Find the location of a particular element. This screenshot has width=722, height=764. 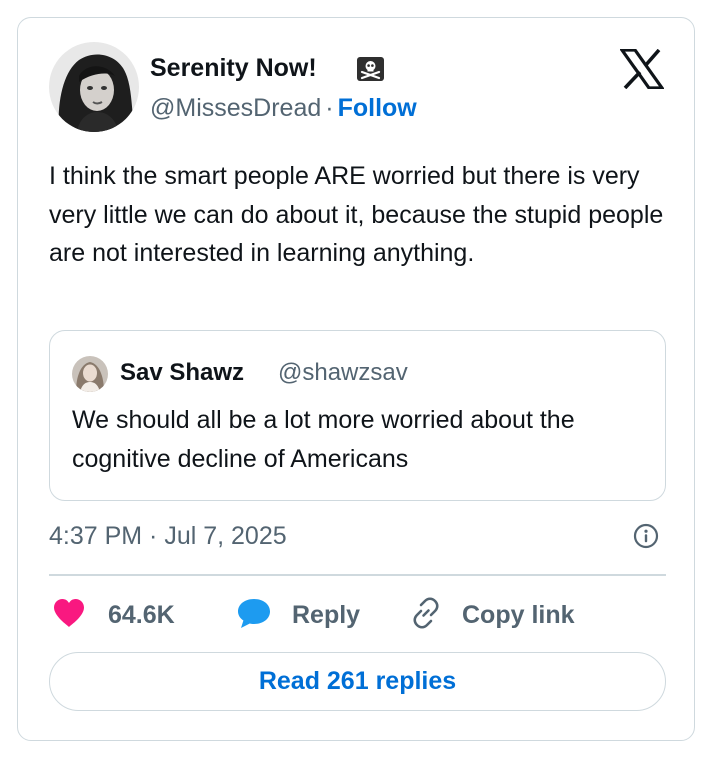

author-avatar is located at coordinates (94, 87).